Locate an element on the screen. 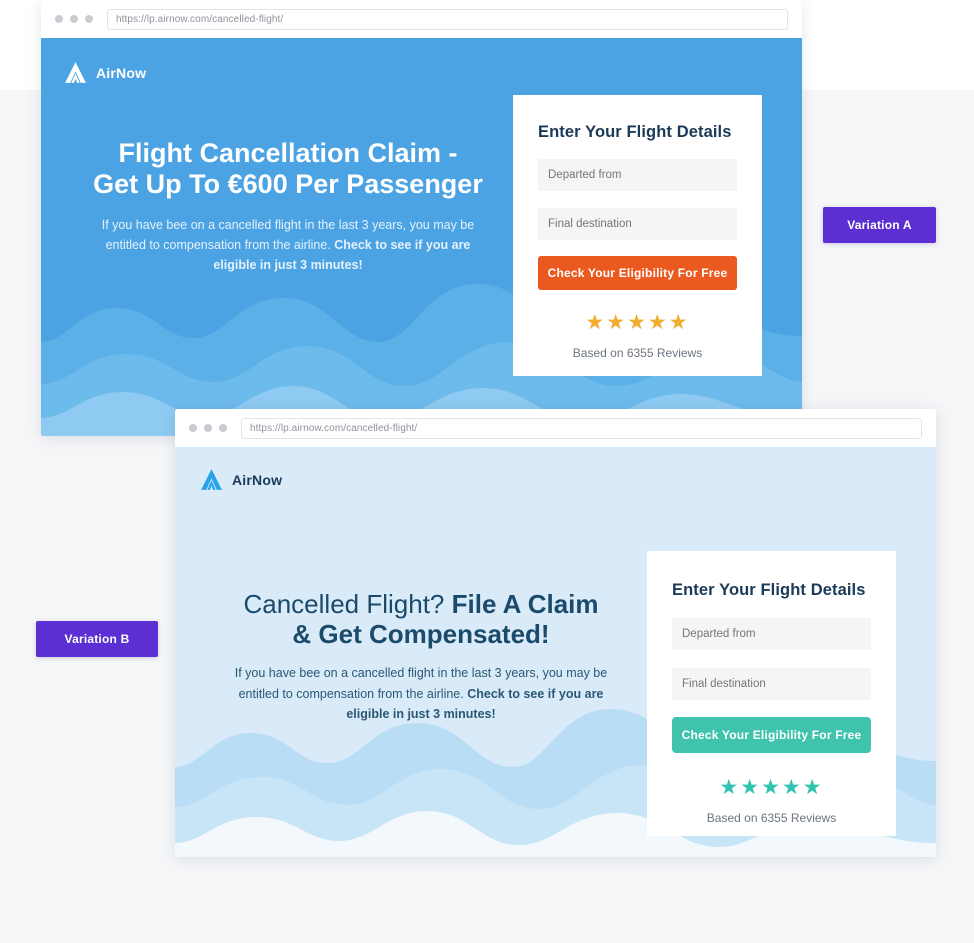 The image size is (974, 943). address-bar-b: https://lp.airnow.com/cancelled-flight/ is located at coordinates (581, 428).